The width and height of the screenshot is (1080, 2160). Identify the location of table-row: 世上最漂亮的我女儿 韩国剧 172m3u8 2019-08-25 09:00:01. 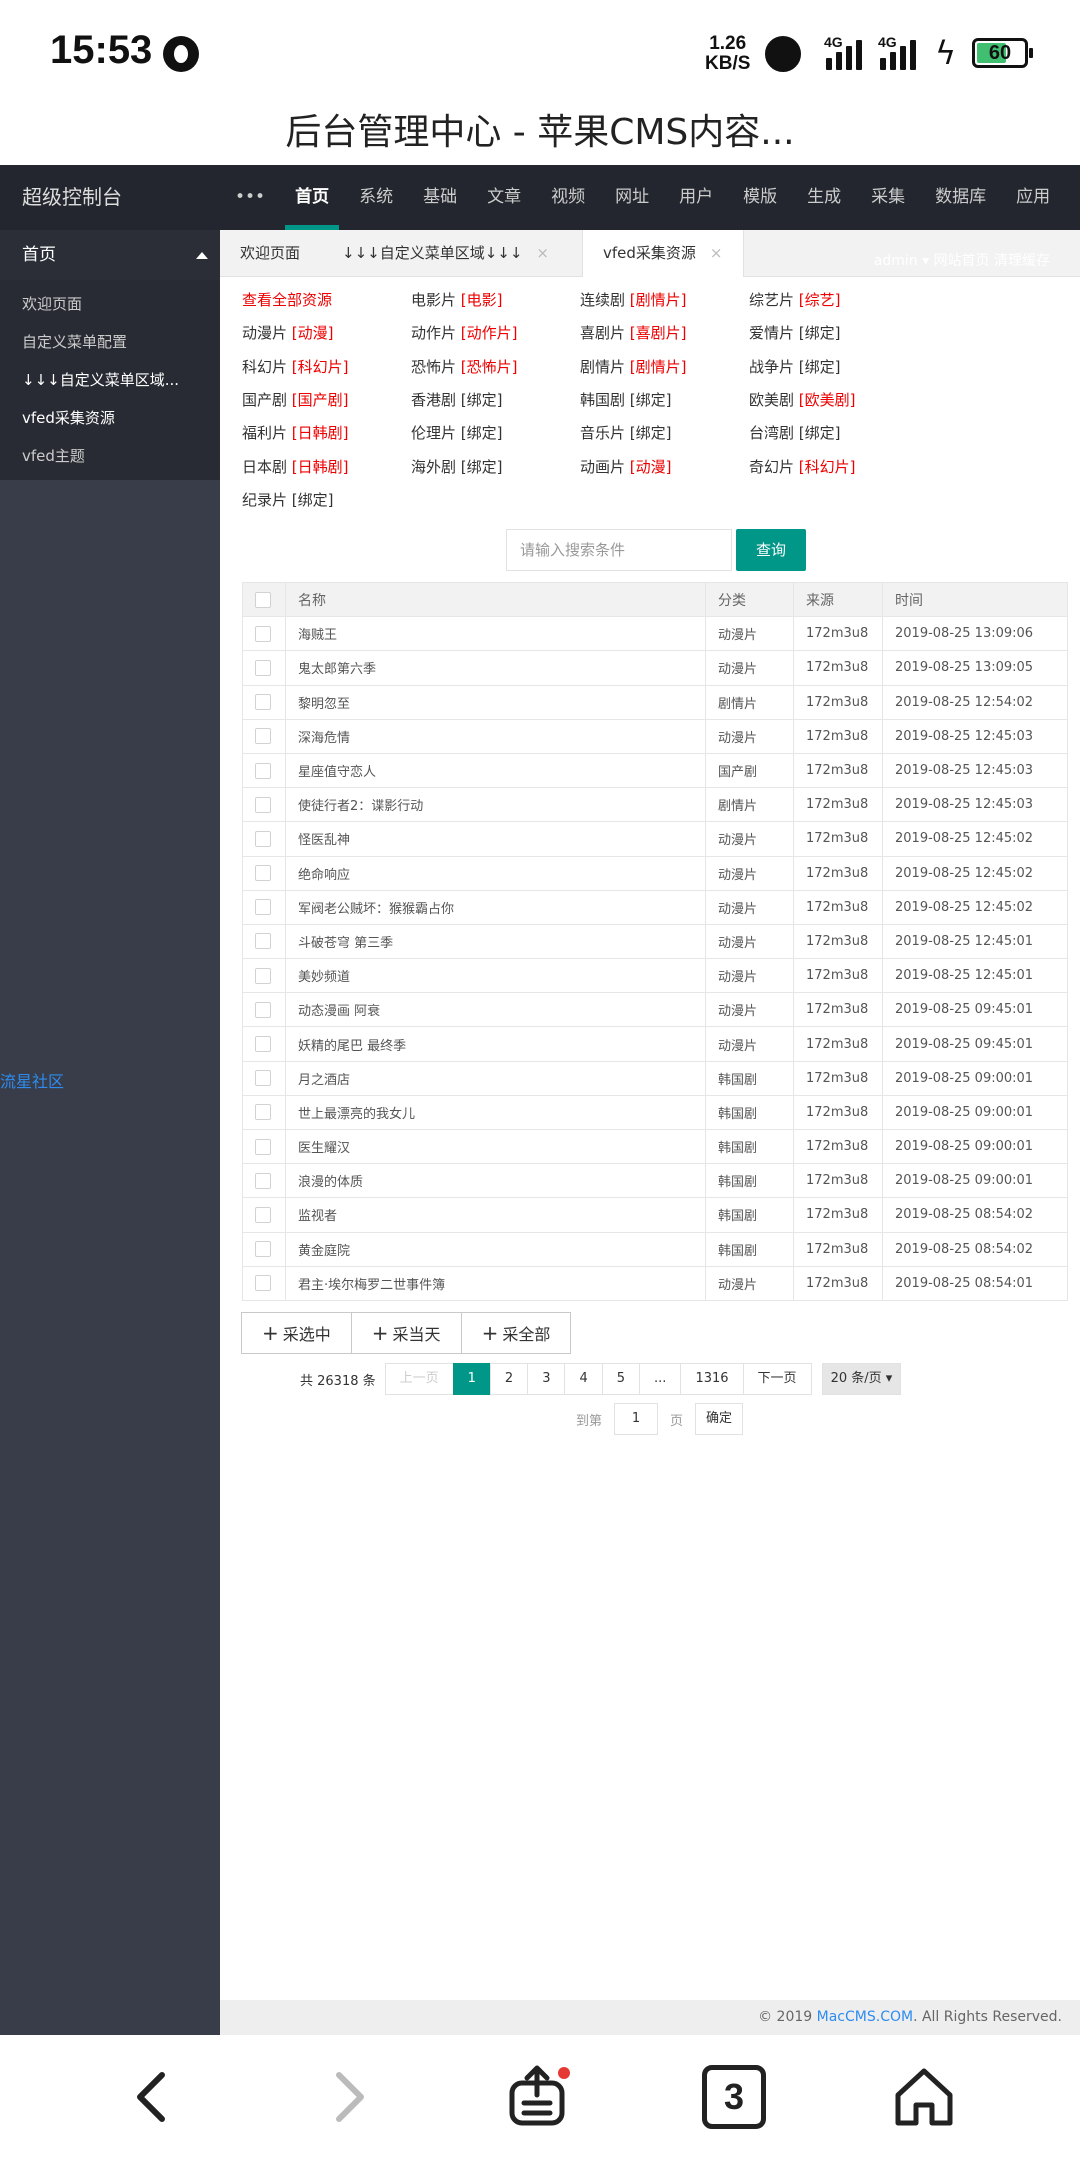
(655, 1112).